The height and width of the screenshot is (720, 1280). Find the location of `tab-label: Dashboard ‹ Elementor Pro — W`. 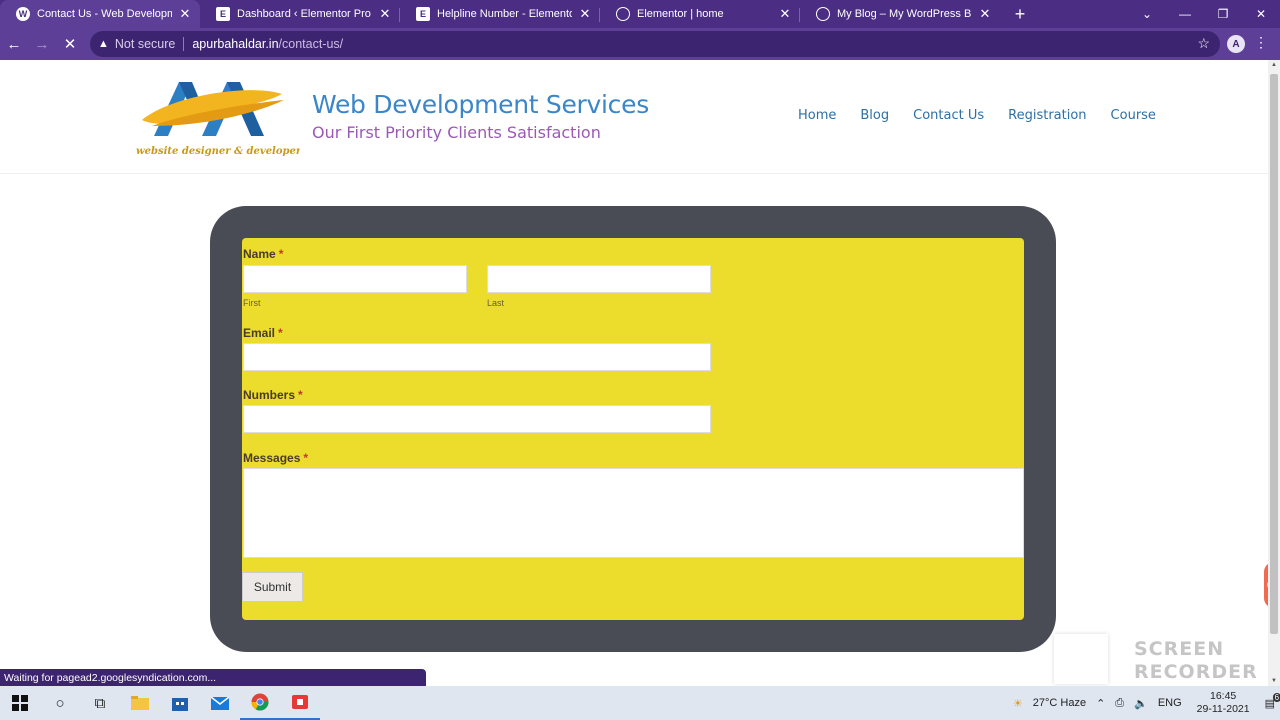

tab-label: Dashboard ‹ Elementor Pro — W is located at coordinates (304, 14).